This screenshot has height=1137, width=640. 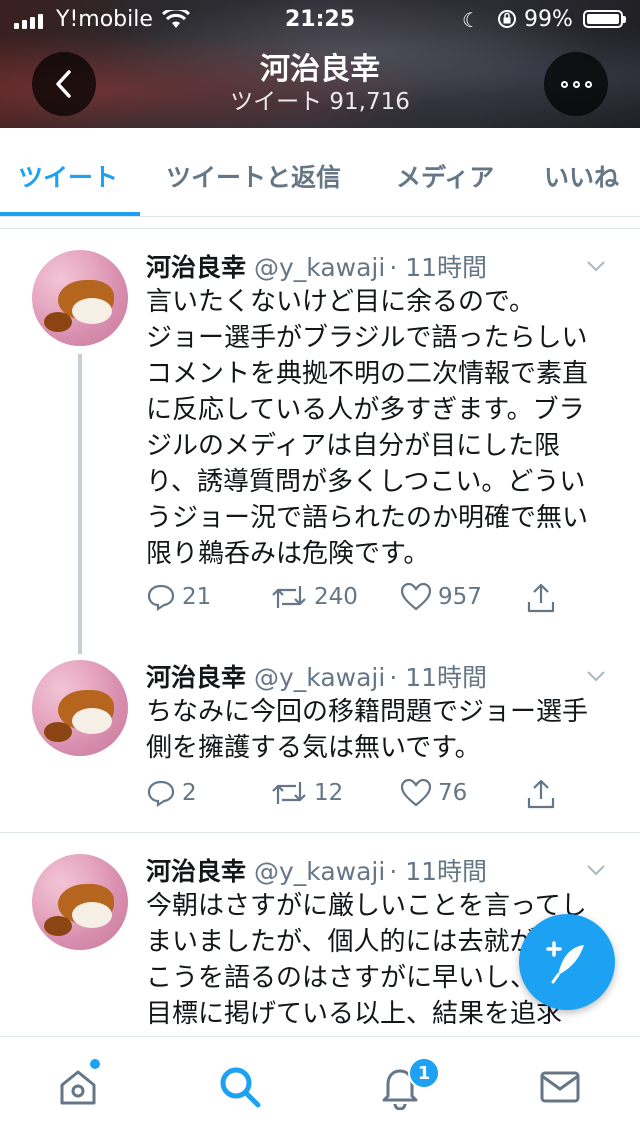 I want to click on mail-icon, so click(x=560, y=1087).